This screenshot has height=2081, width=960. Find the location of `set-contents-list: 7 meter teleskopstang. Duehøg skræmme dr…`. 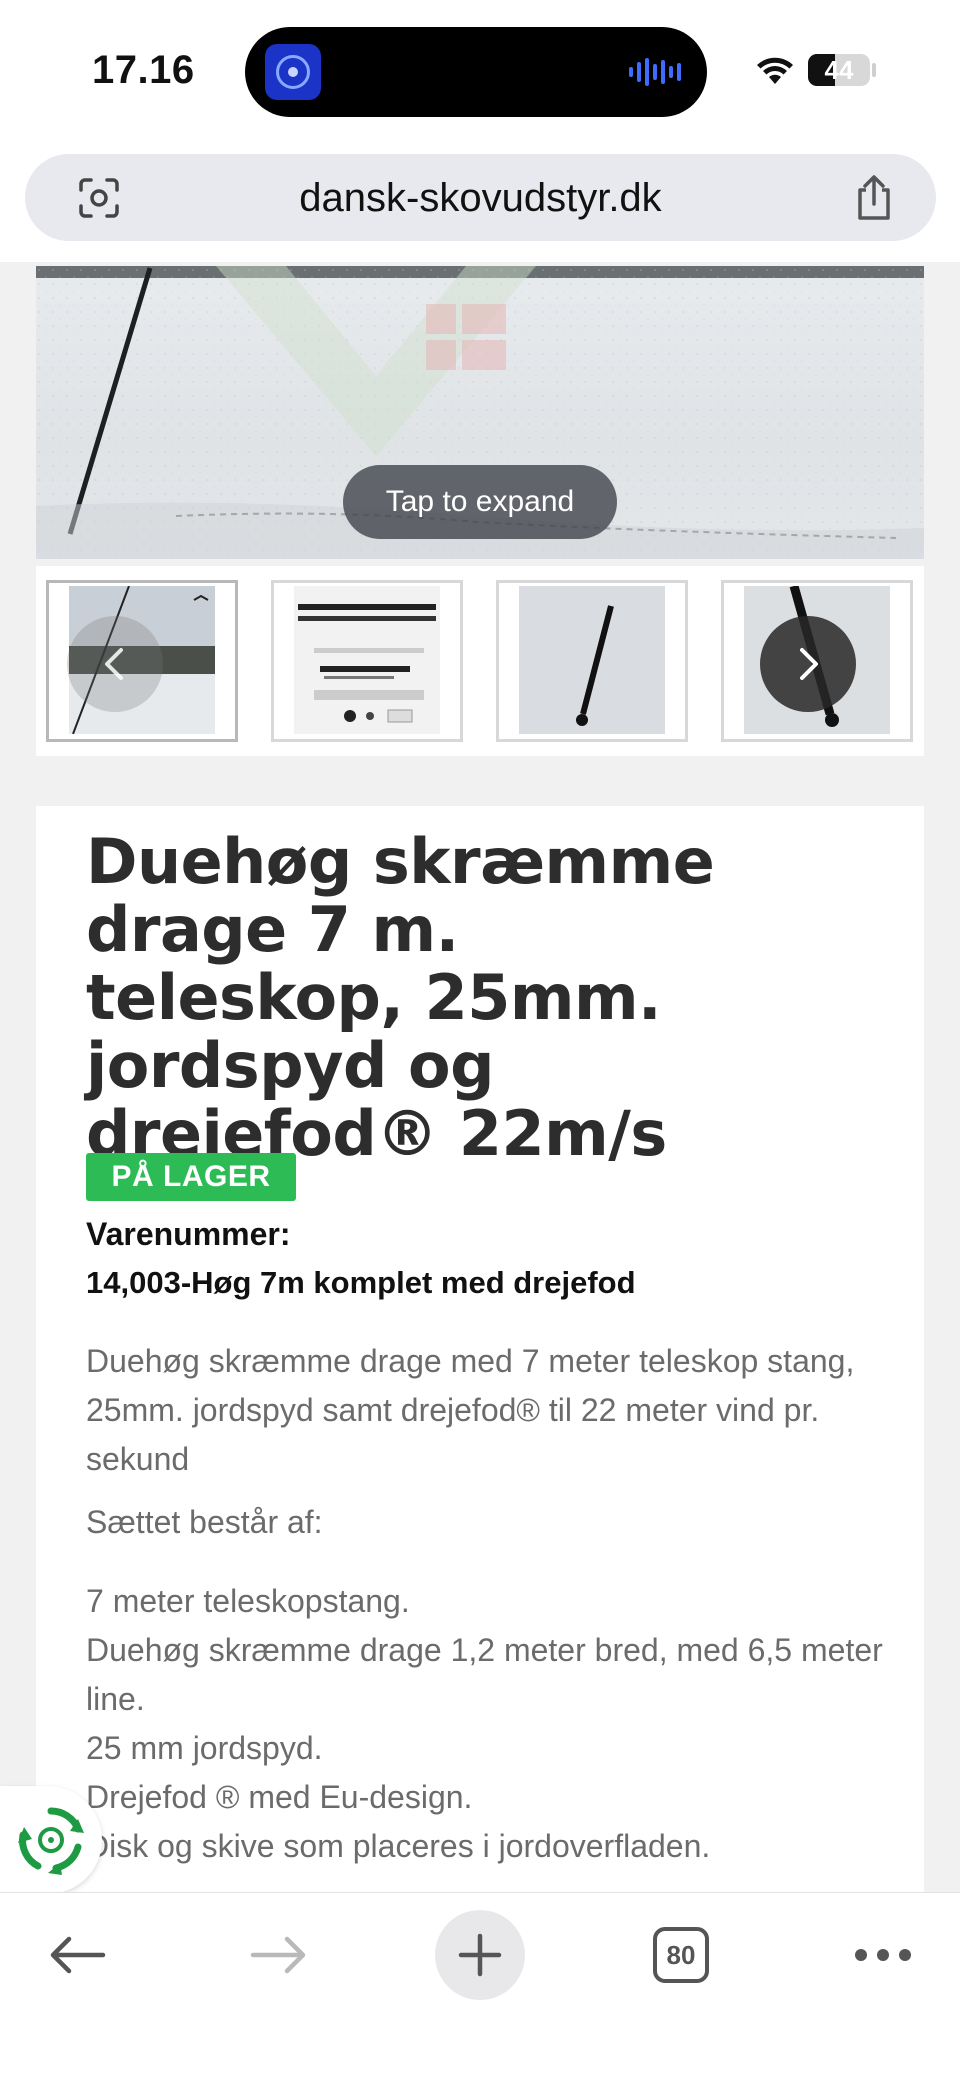

set-contents-list: 7 meter teleskopstang. Duehøg skræmme dr… is located at coordinates (486, 1724).